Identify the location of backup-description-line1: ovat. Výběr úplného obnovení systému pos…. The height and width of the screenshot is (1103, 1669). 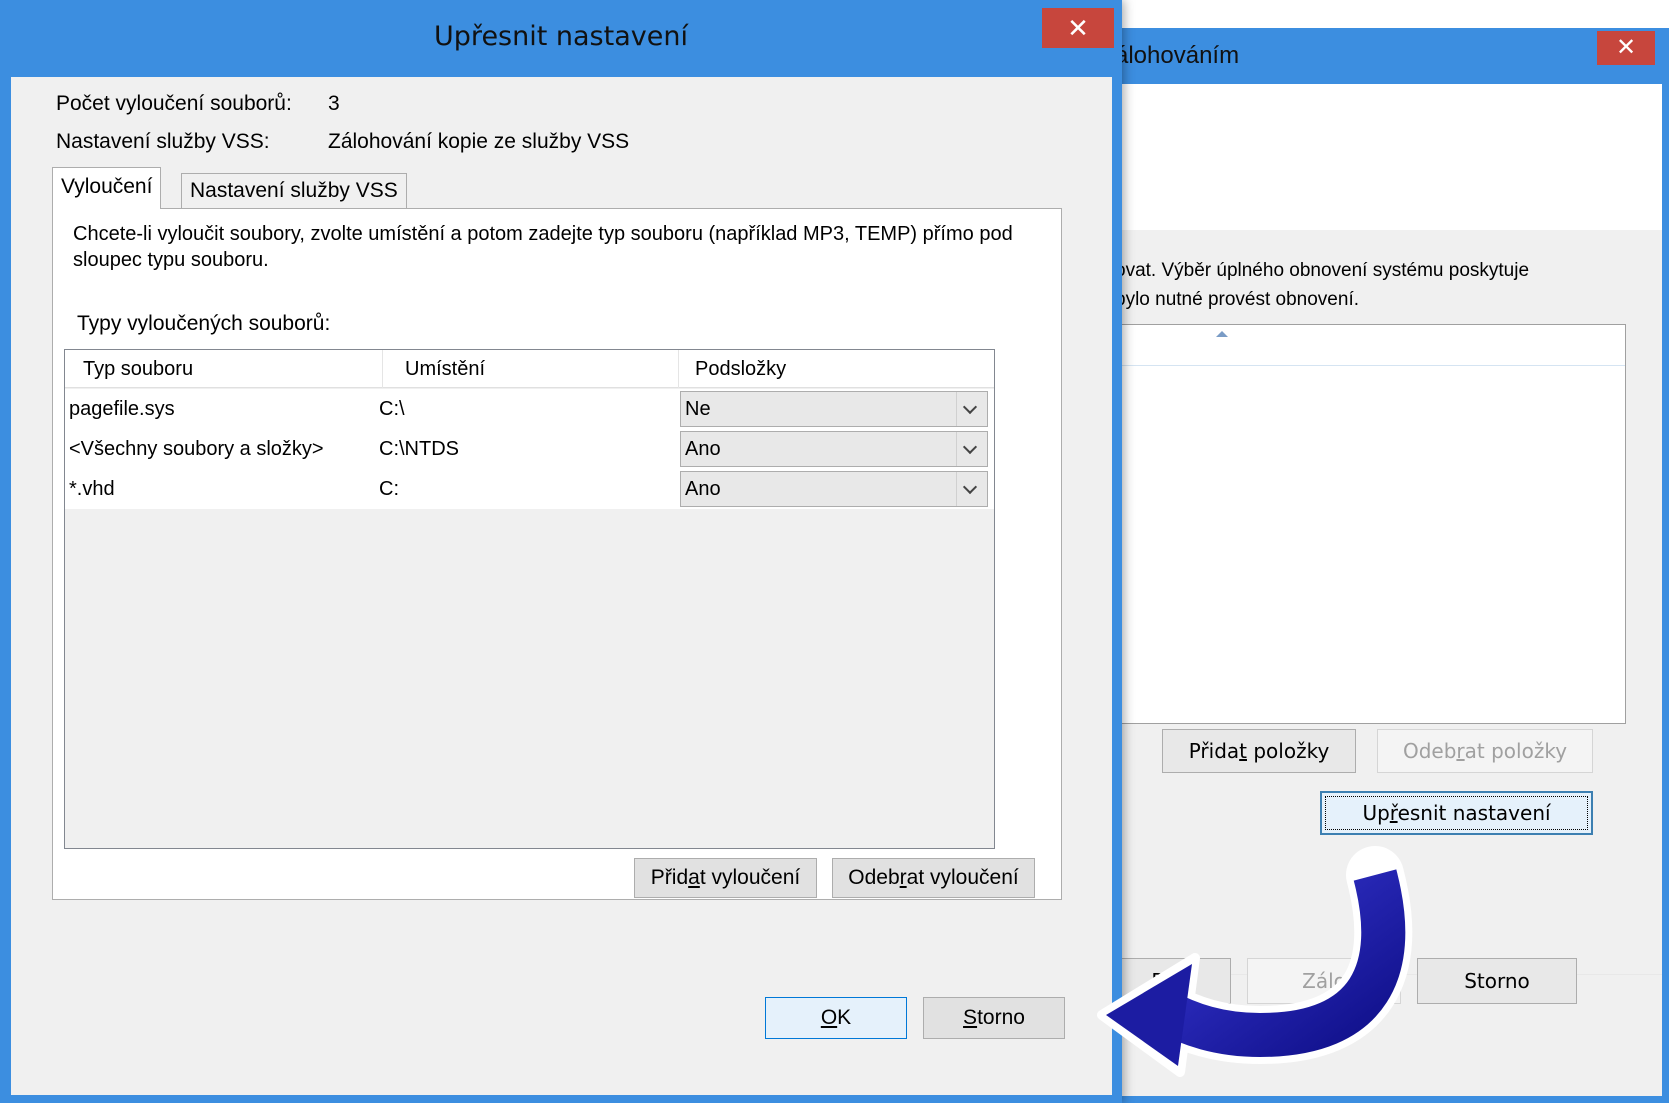
(1322, 270).